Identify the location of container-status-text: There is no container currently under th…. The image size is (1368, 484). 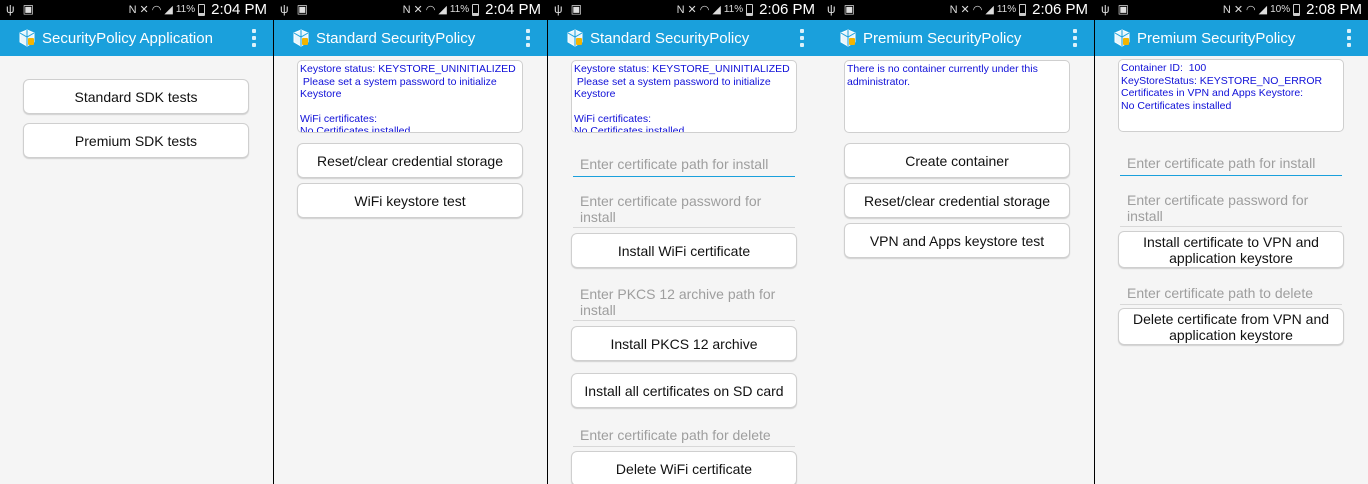
(957, 96).